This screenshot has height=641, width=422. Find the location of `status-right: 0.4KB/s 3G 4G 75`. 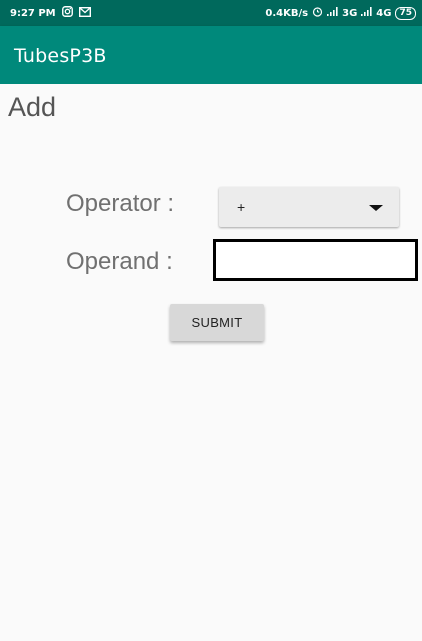

status-right: 0.4KB/s 3G 4G 75 is located at coordinates (340, 13).